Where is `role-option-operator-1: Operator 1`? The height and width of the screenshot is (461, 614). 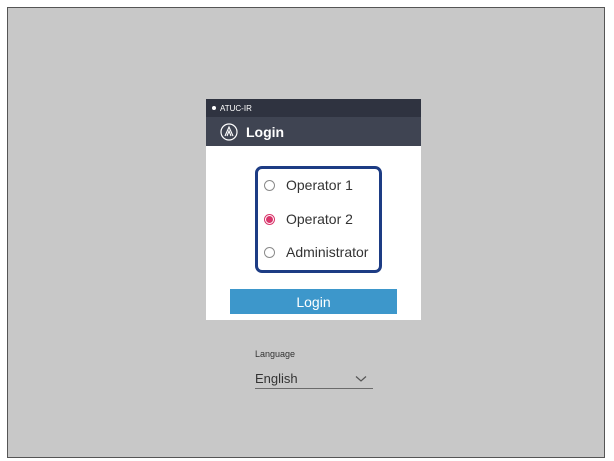 role-option-operator-1: Operator 1 is located at coordinates (308, 185).